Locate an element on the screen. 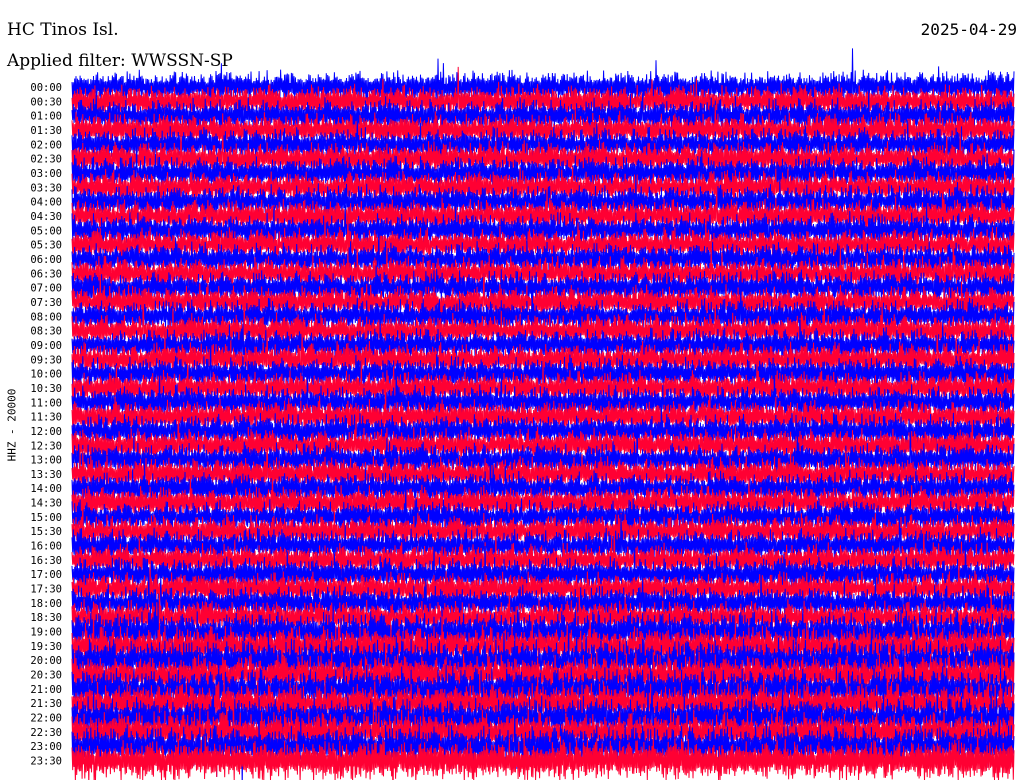 The height and width of the screenshot is (780, 1024). row-label: 02:30 is located at coordinates (46, 160).